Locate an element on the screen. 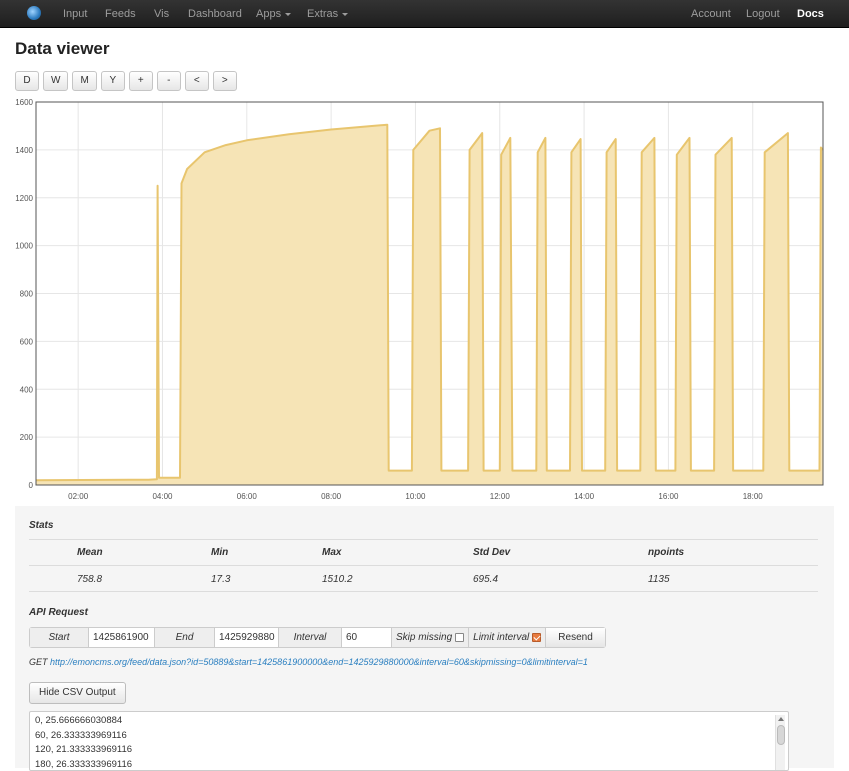 The image size is (849, 771). y-tick-label: 1400 is located at coordinates (24, 150).